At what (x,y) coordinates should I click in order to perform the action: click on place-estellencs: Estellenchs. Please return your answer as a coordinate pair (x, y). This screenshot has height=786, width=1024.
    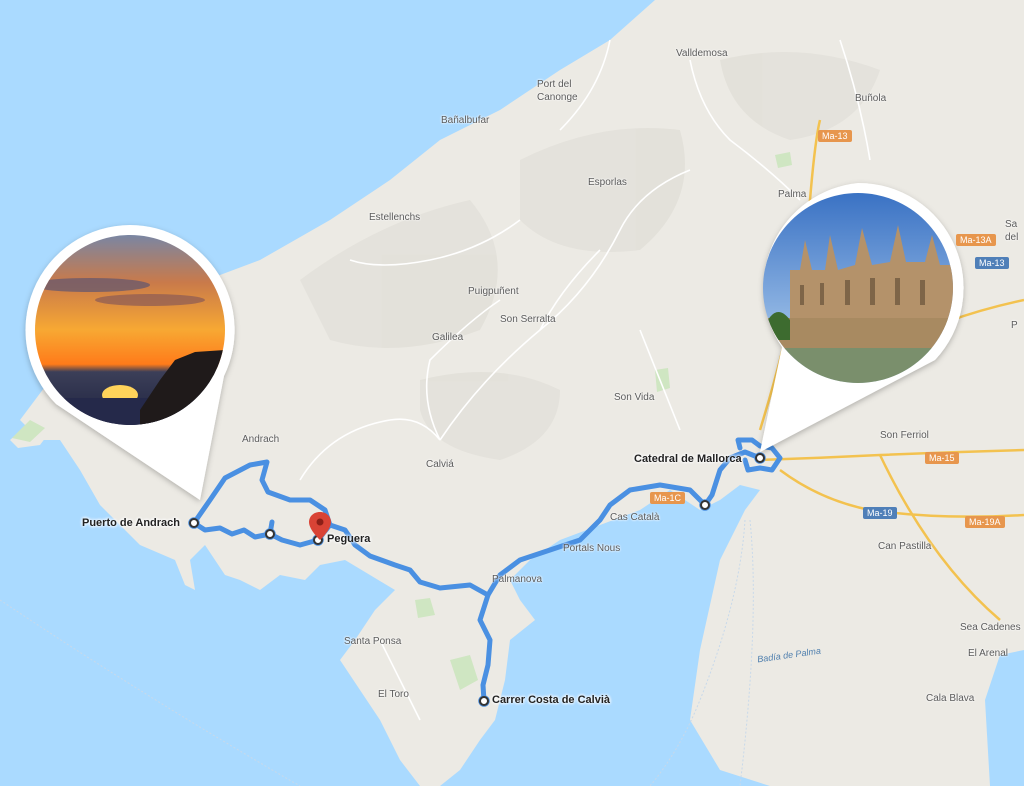
    Looking at the image, I should click on (395, 217).